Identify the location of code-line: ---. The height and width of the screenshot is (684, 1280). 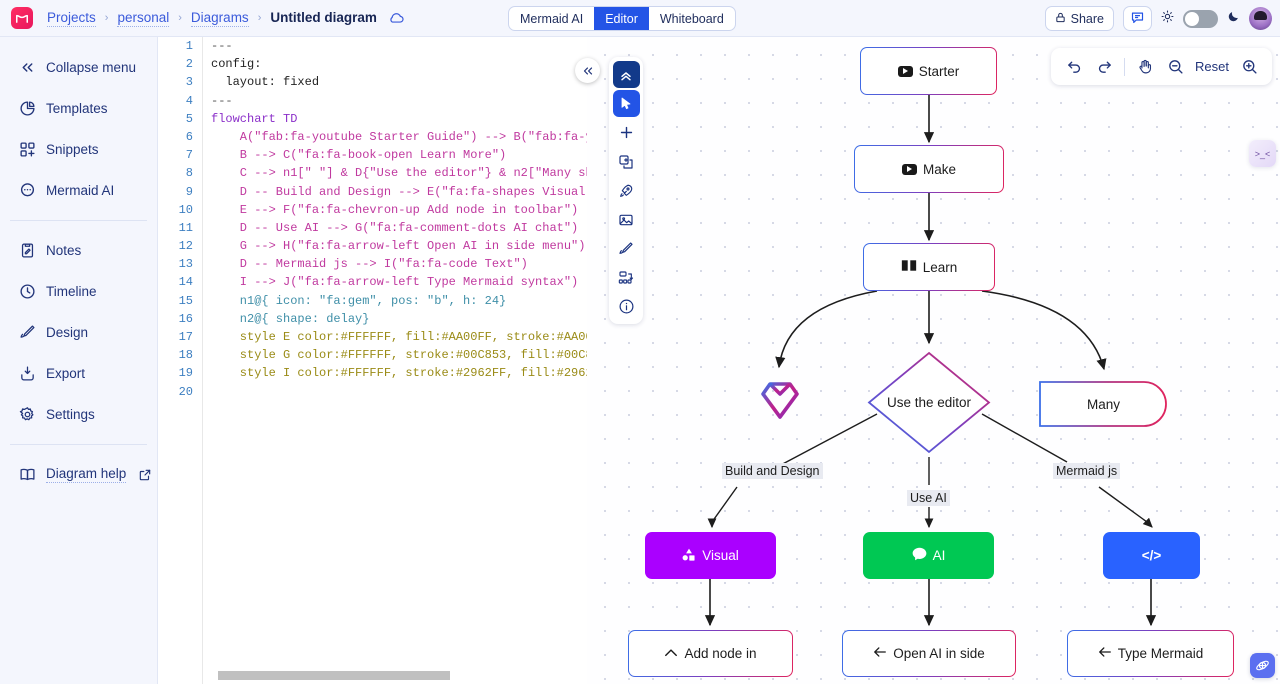
(395, 46).